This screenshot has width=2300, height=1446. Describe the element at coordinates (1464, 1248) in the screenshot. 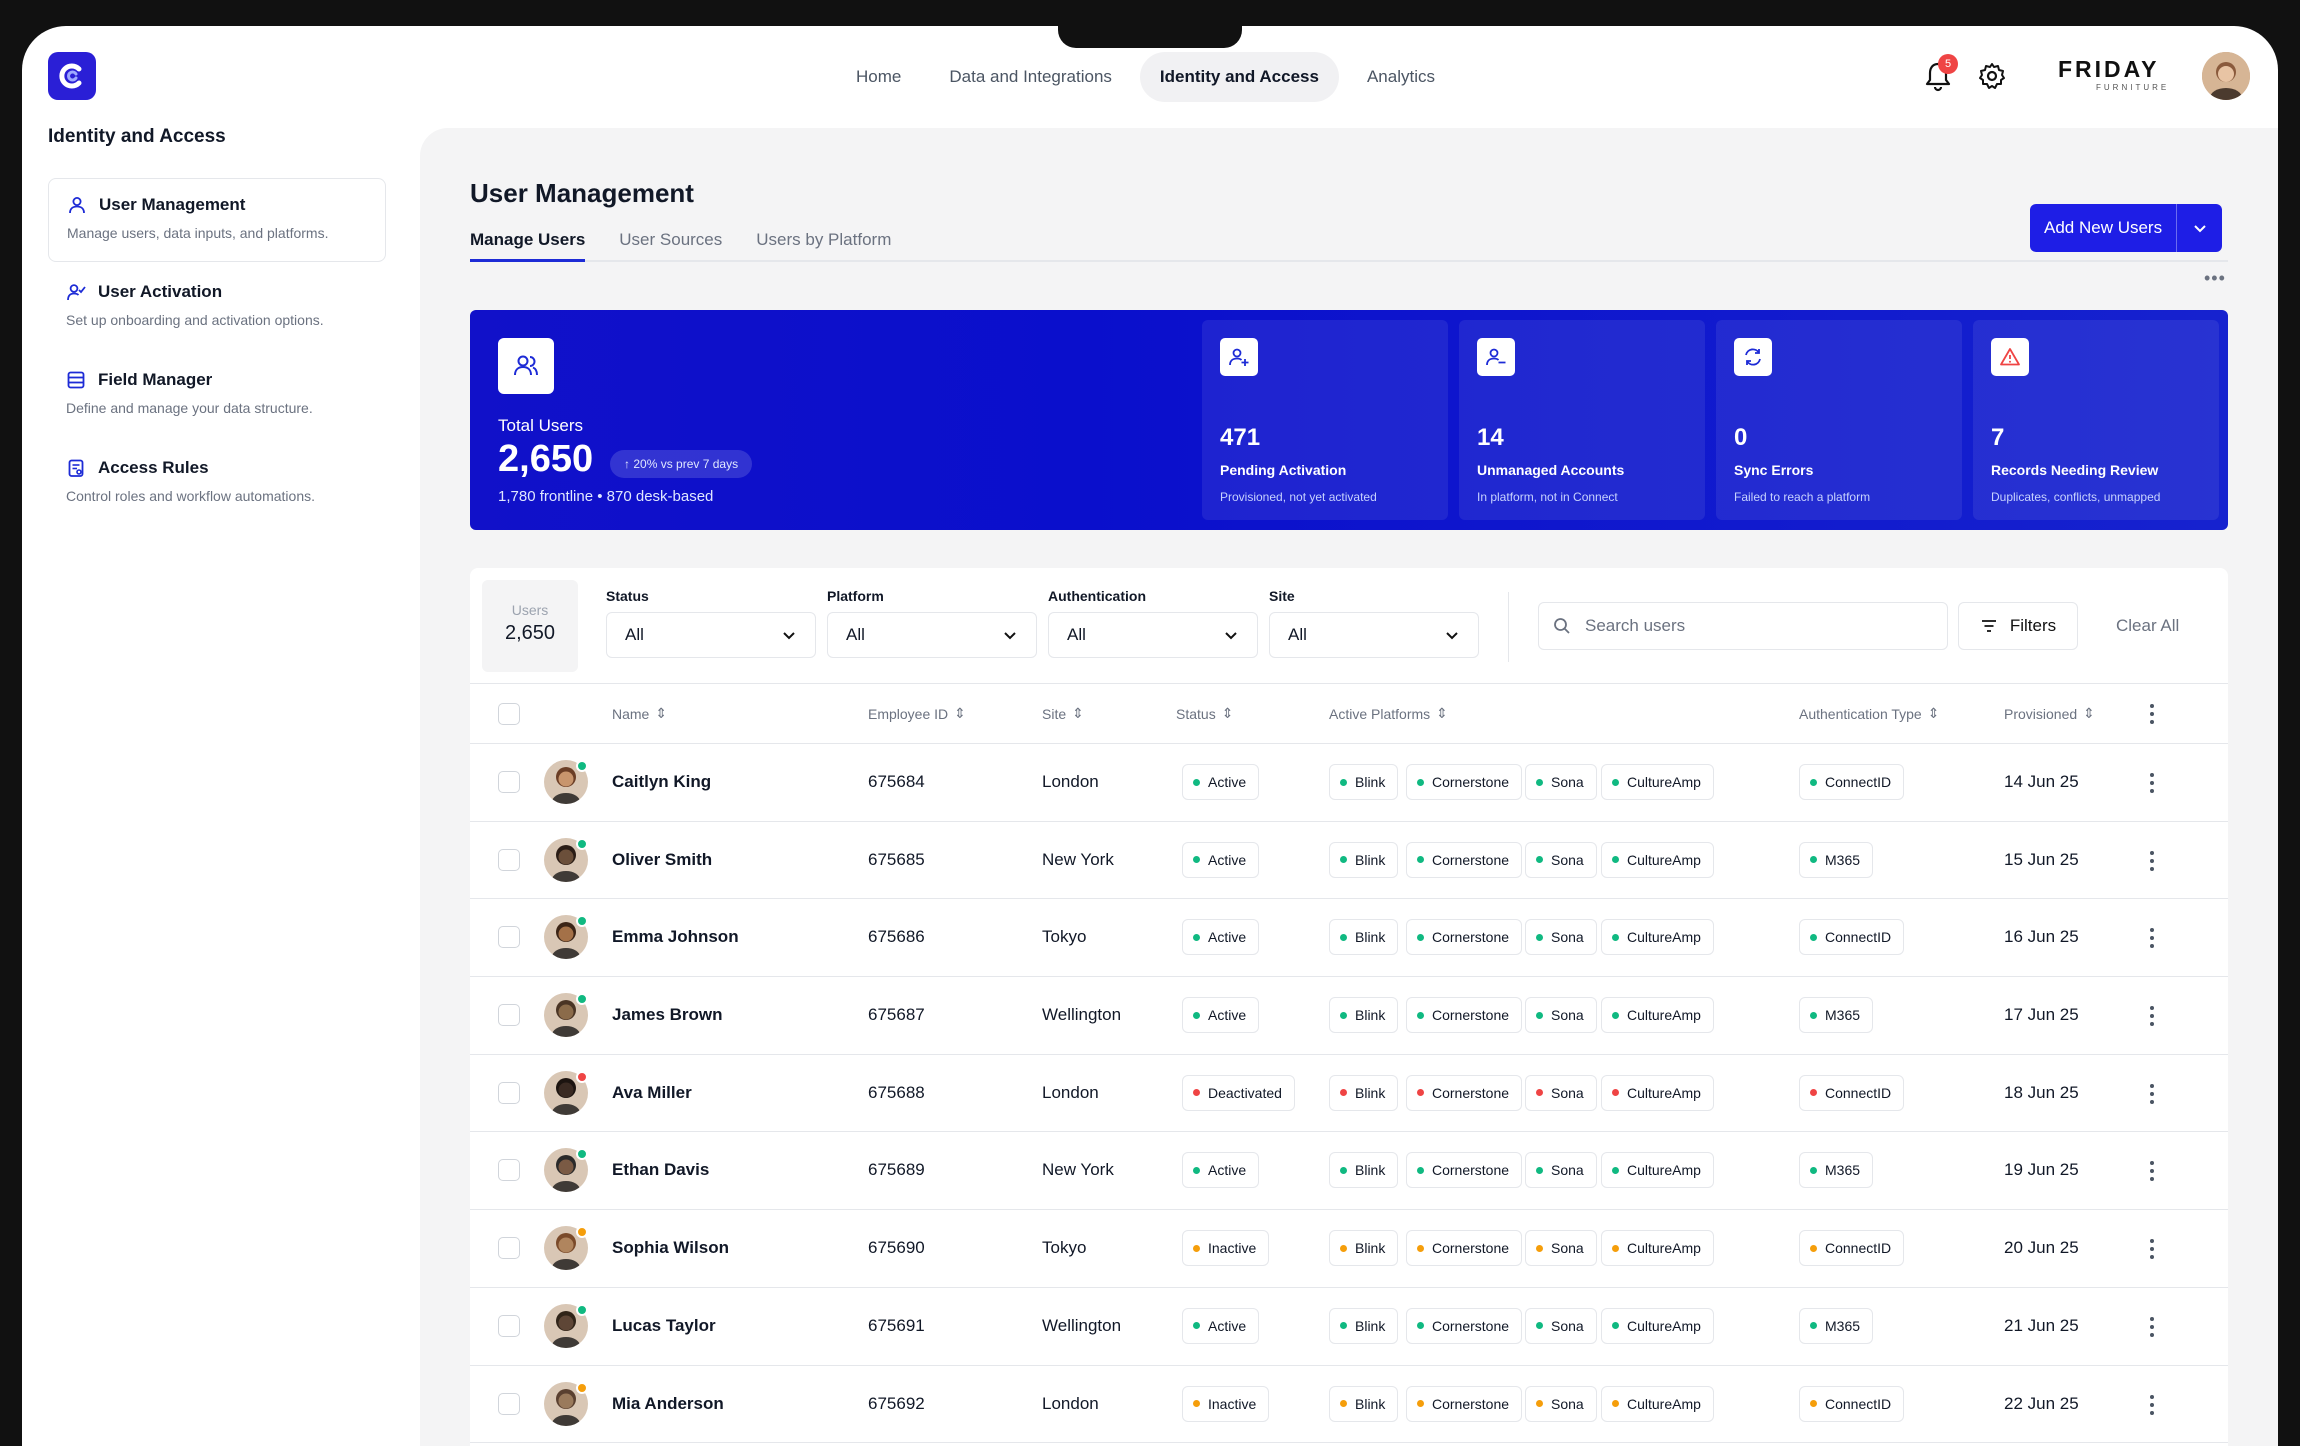

I see `platform-badge-cornerstone: Cornerstone` at that location.